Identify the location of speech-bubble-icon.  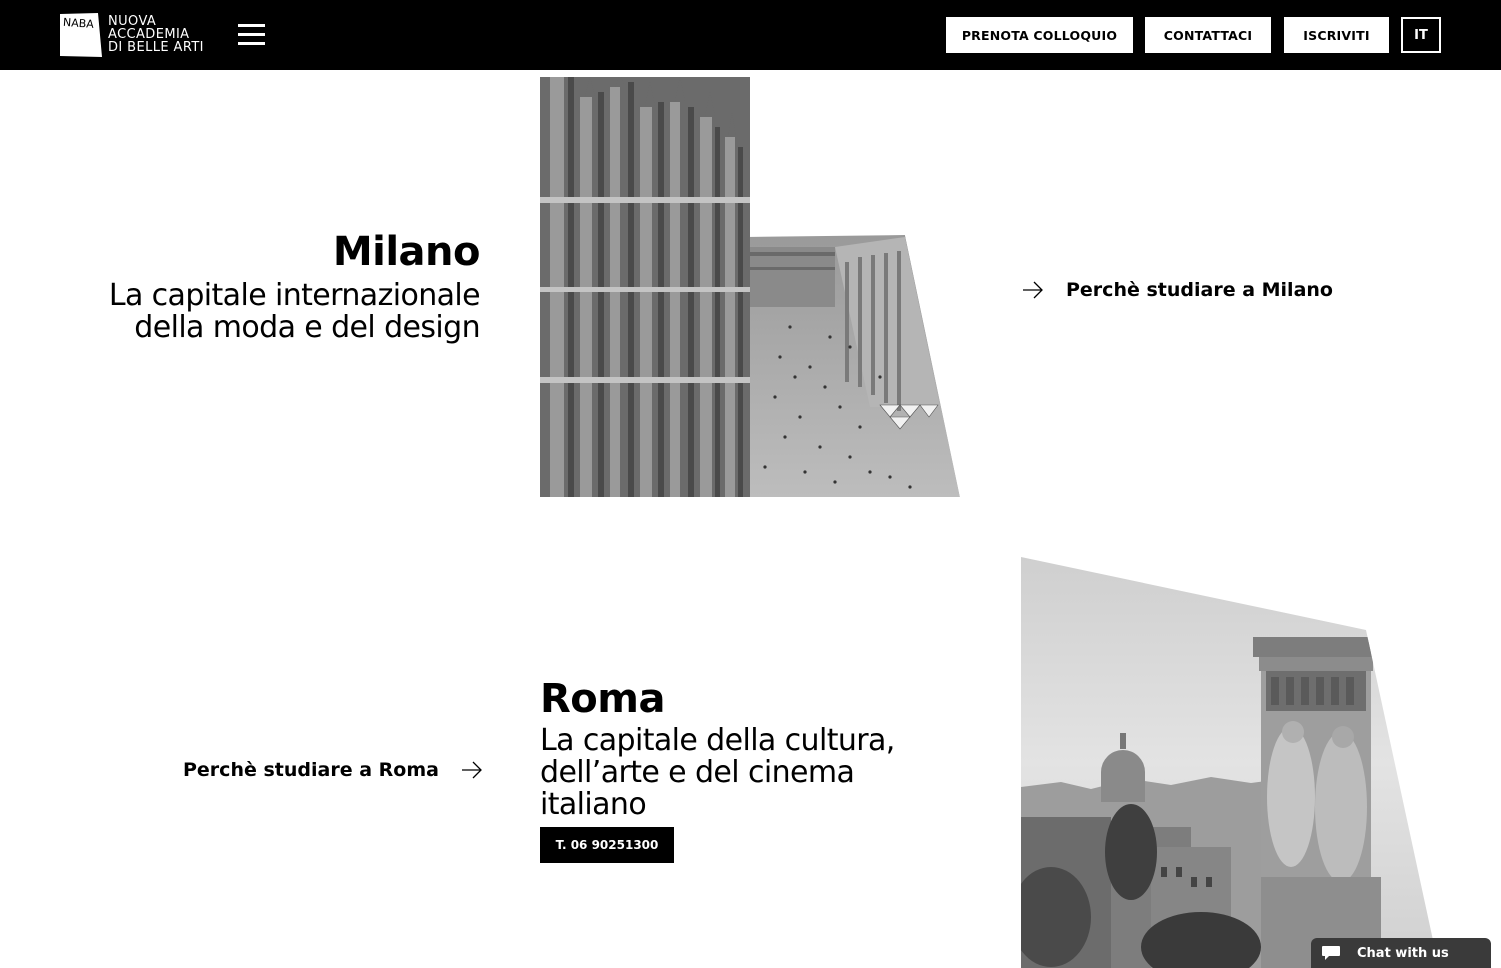
(1331, 953).